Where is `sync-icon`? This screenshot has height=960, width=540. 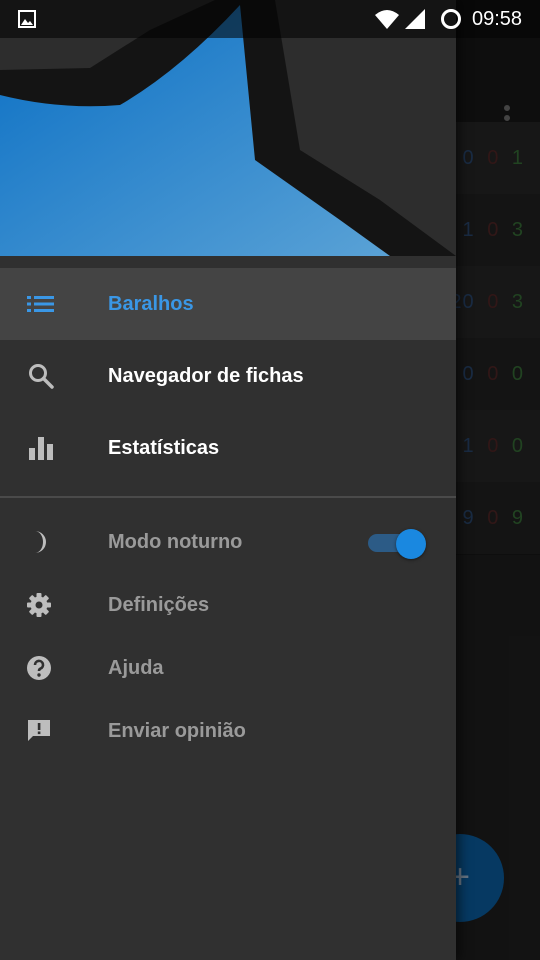
sync-icon is located at coordinates (451, 19).